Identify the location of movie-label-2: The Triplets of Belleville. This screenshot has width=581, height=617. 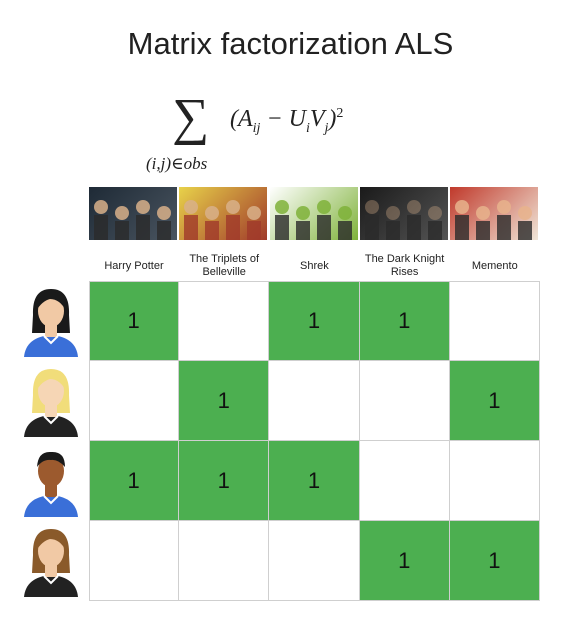
(224, 265).